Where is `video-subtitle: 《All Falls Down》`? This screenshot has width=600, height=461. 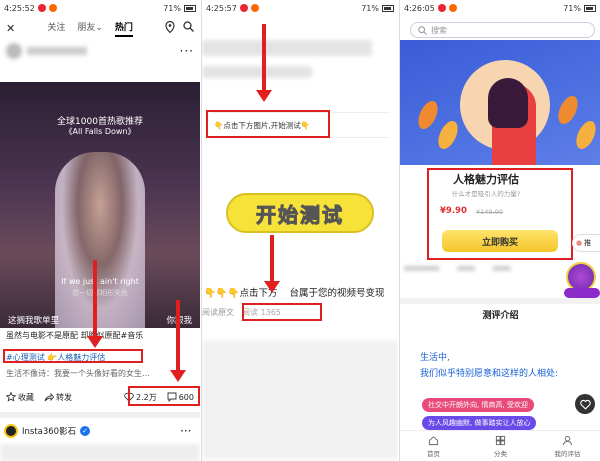 video-subtitle: 《All Falls Down》 is located at coordinates (100, 131).